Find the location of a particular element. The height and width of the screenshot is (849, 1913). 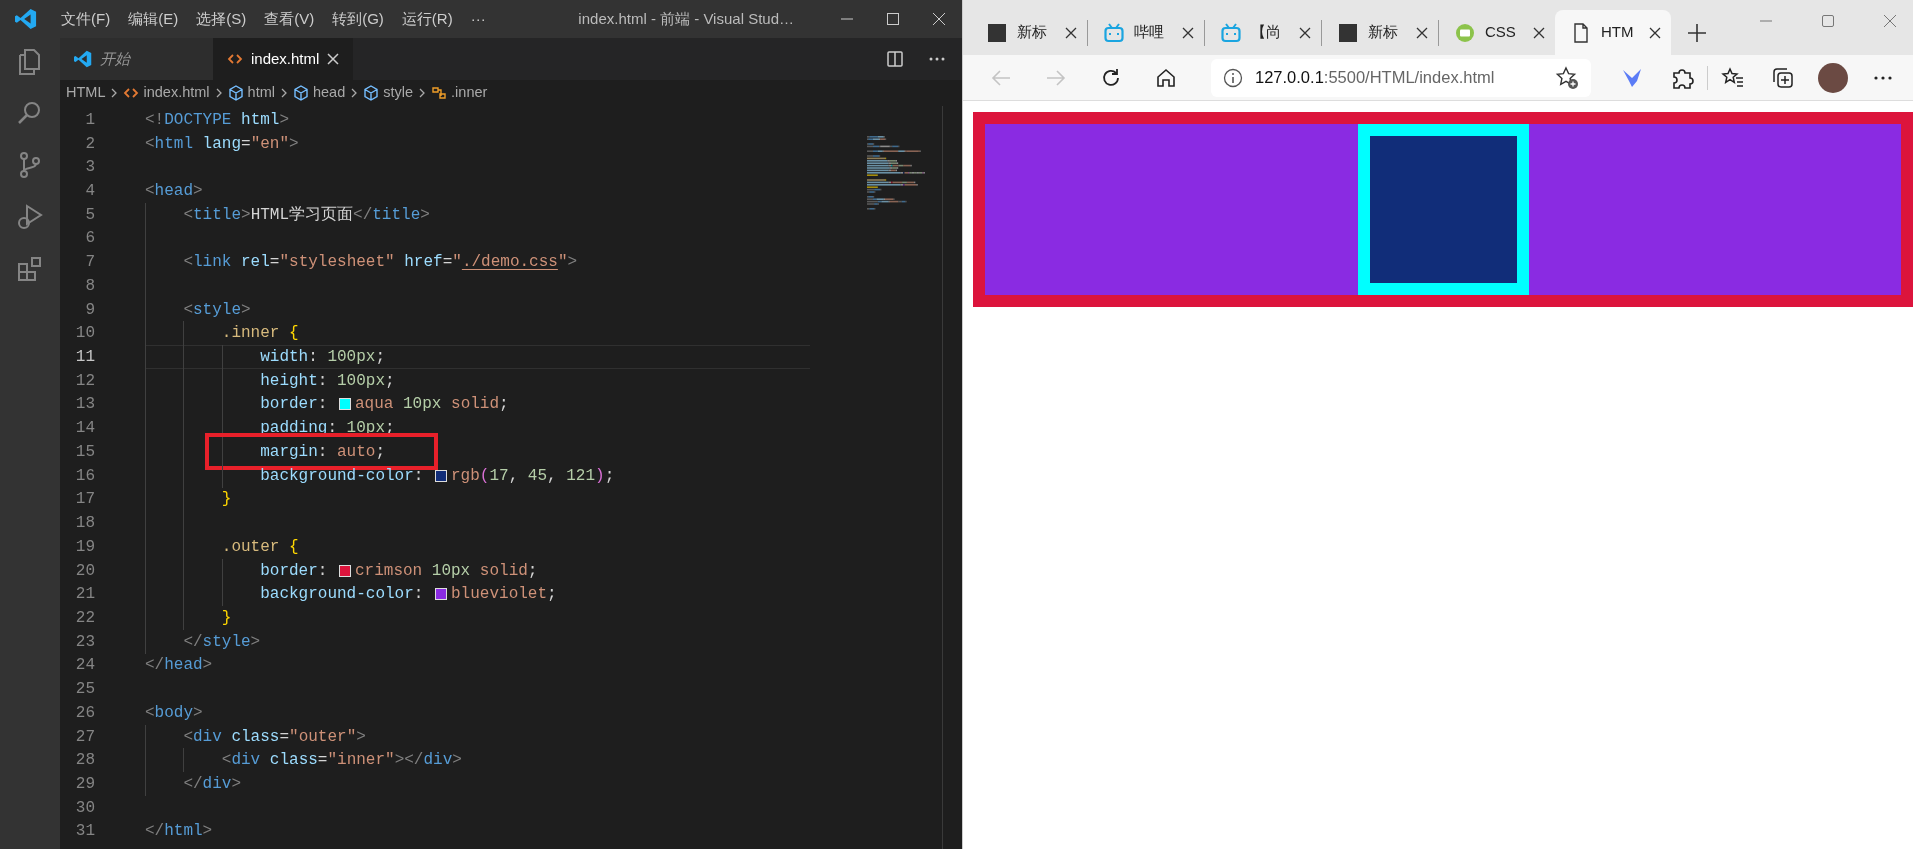

line-number: 10 is located at coordinates (84, 334).